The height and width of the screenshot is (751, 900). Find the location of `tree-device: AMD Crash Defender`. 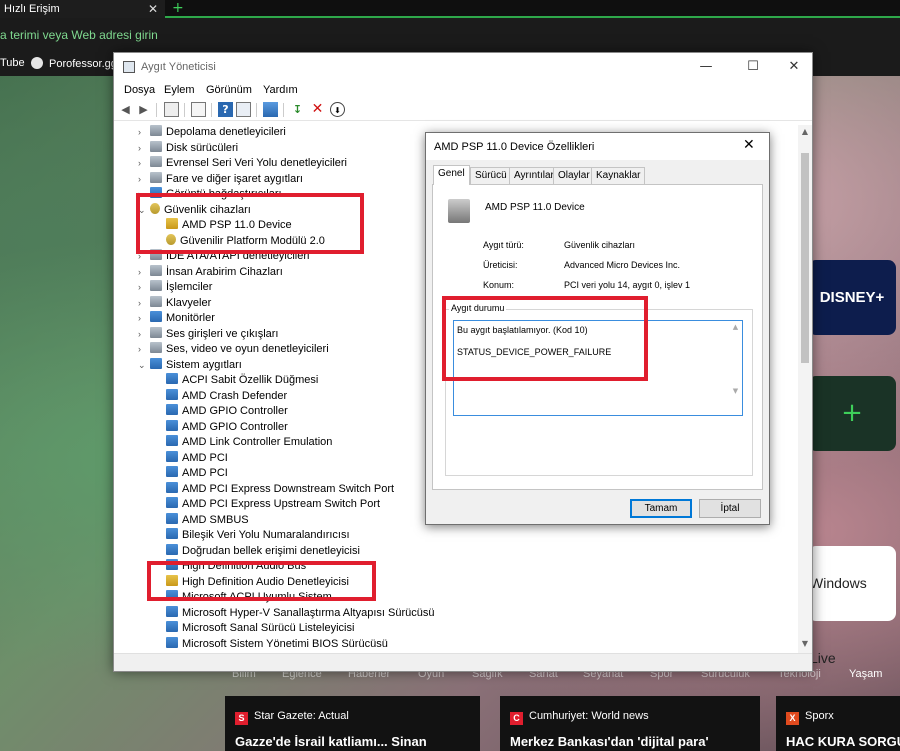

tree-device: AMD Crash Defender is located at coordinates (220, 396).